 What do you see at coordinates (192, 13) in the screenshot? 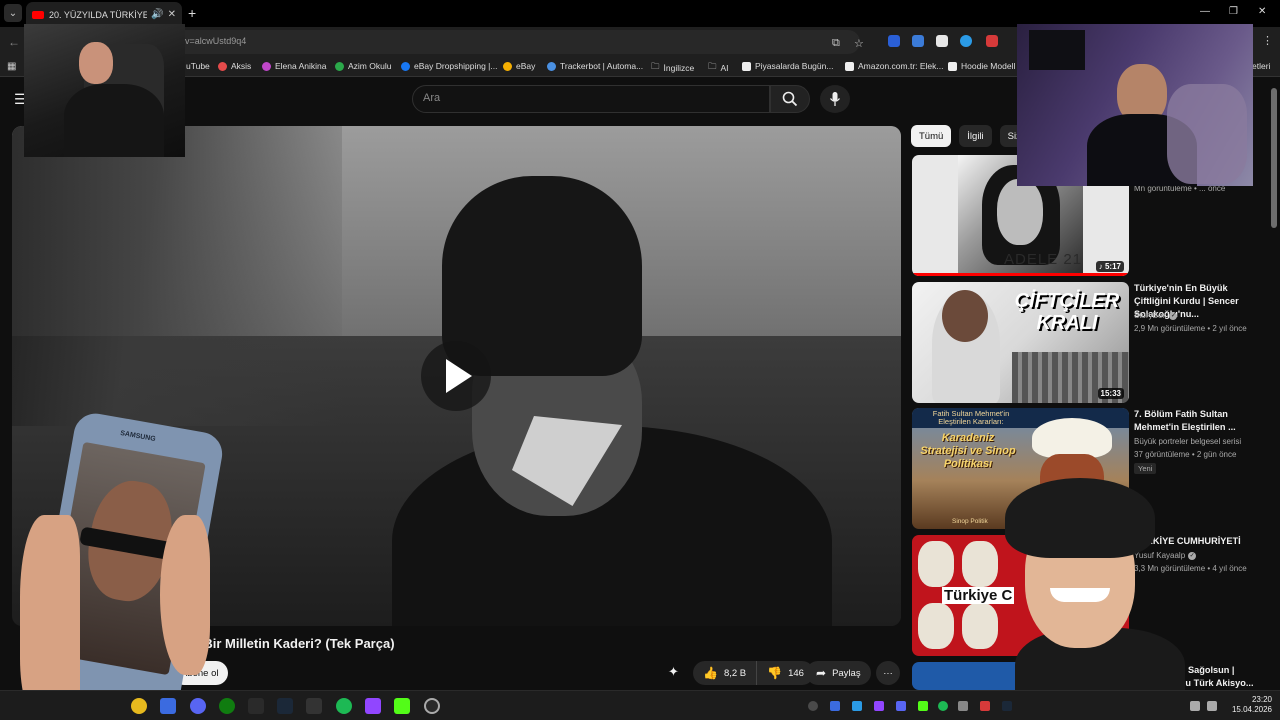
I see `new-tab-button: +` at bounding box center [192, 13].